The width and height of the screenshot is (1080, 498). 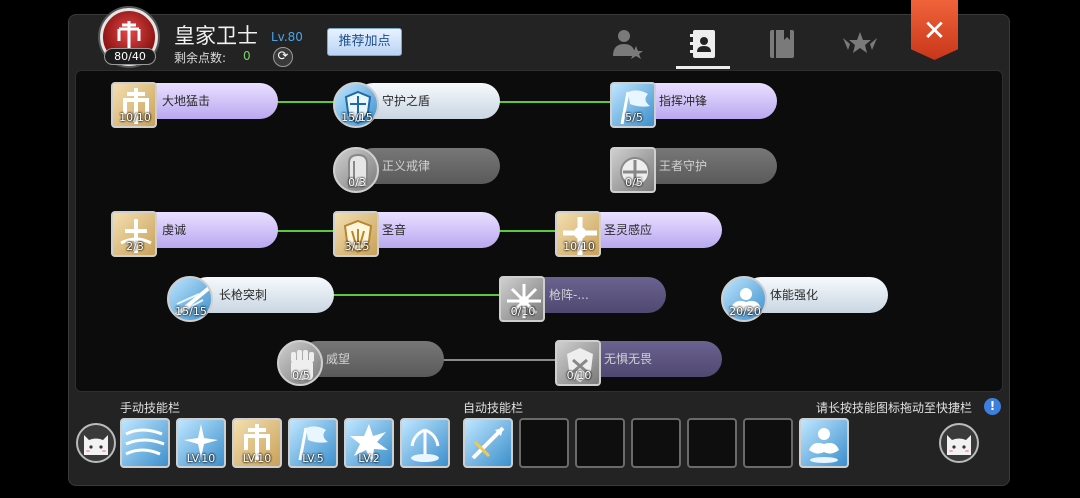 I want to click on manual-skill-slot: LV.2, so click(x=369, y=443).